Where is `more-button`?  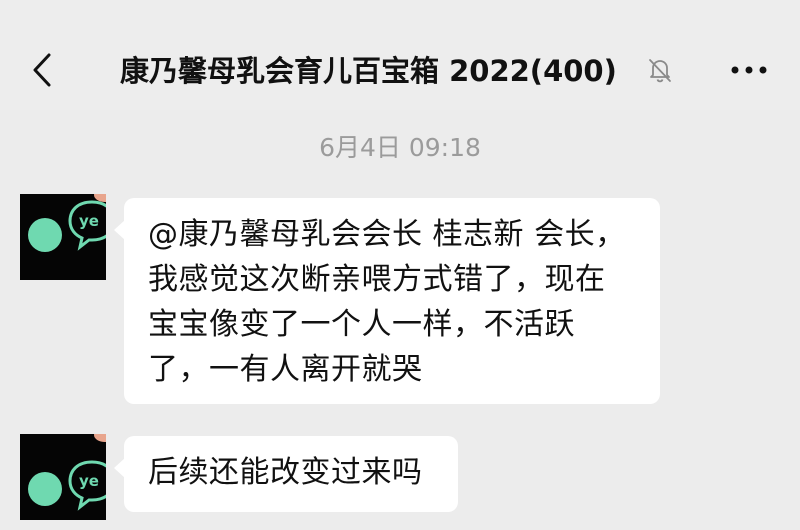
more-button is located at coordinates (749, 70).